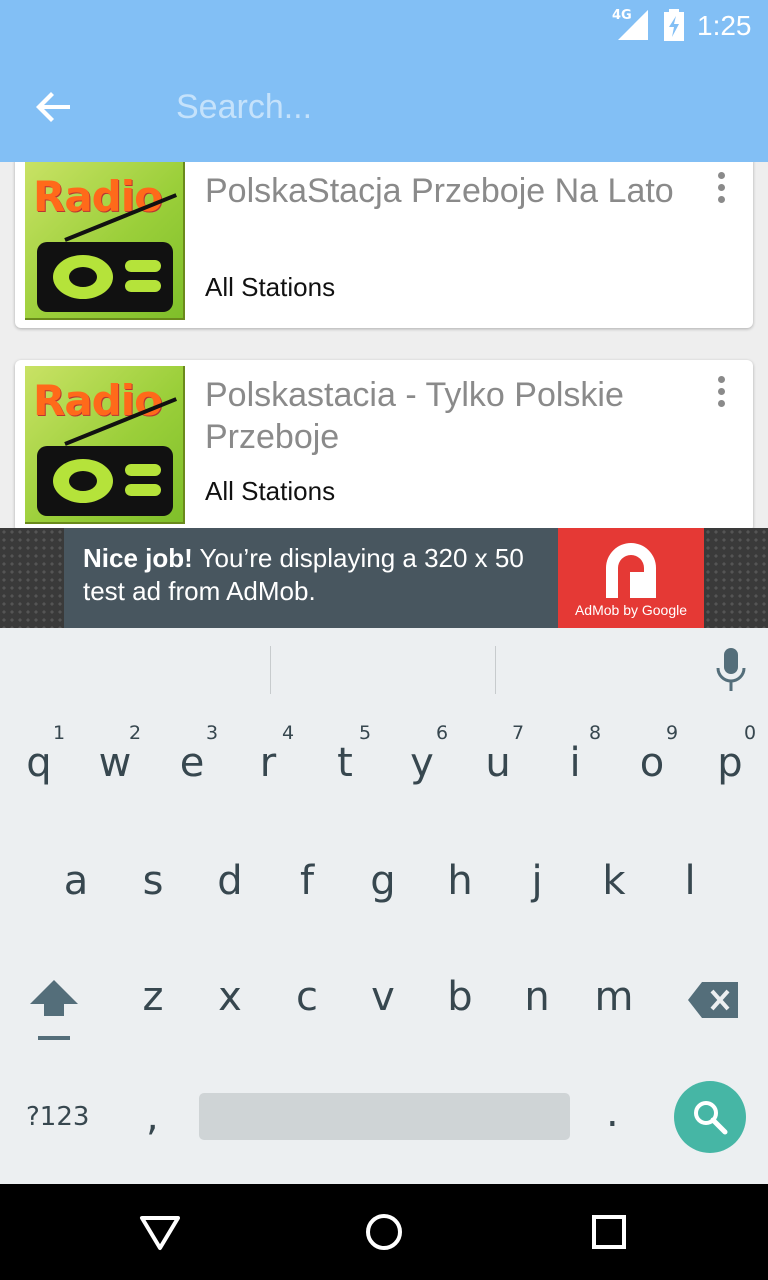 The height and width of the screenshot is (1280, 768). What do you see at coordinates (731, 670) in the screenshot?
I see `mic-icon` at bounding box center [731, 670].